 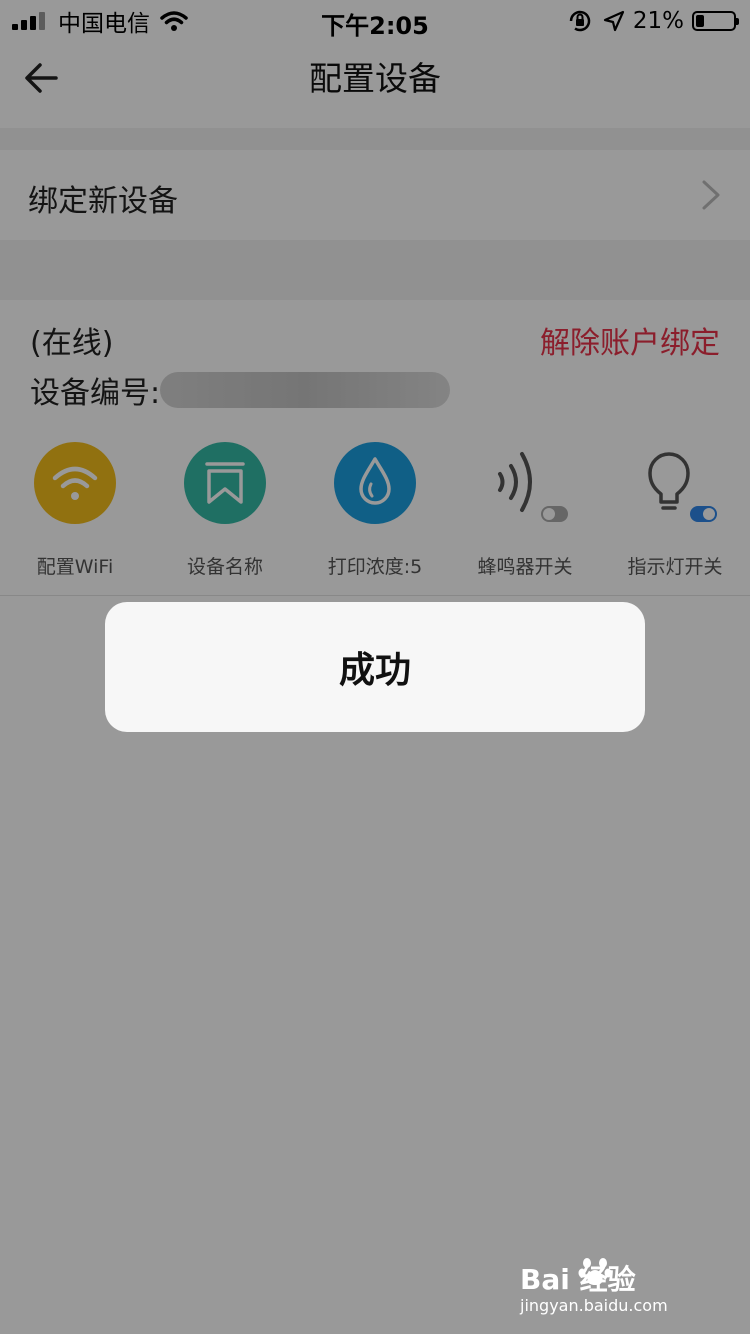 I want to click on success-toast: 成功, so click(x=375, y=667).